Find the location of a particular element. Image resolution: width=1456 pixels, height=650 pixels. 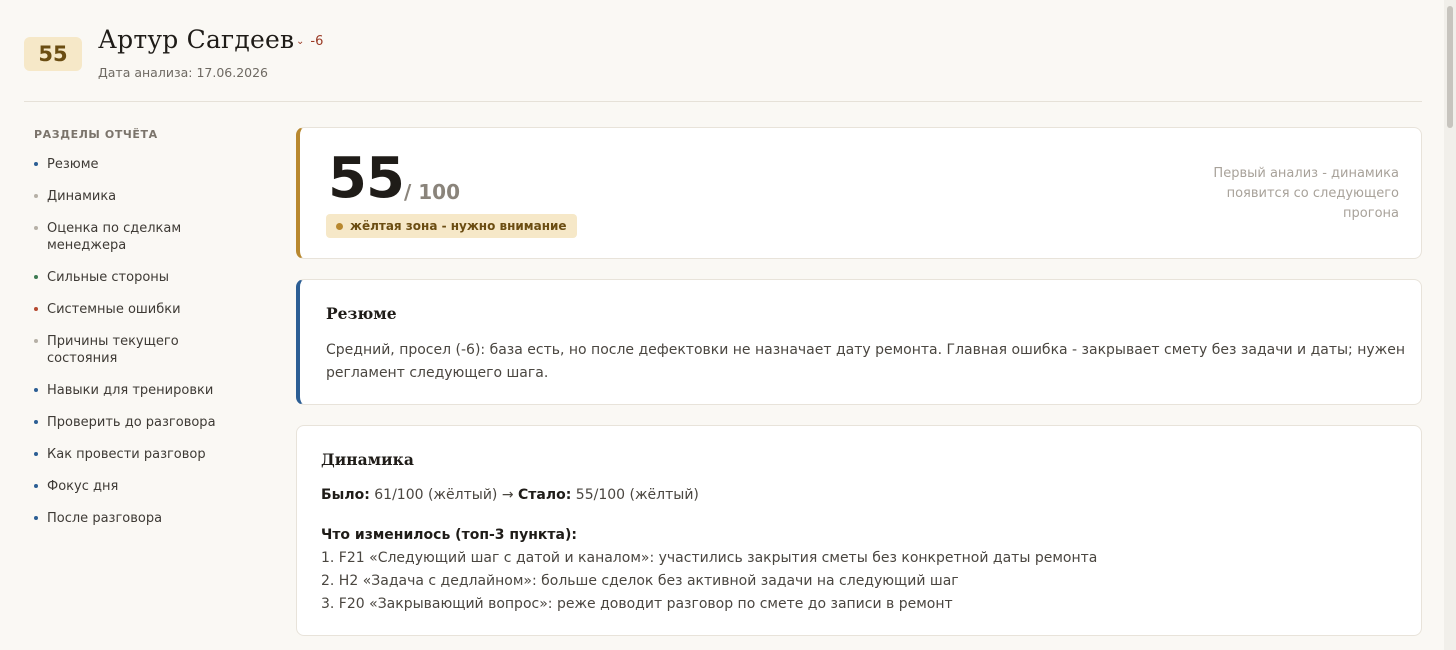

sidebar-item: Как провести разговор is located at coordinates (134, 454).